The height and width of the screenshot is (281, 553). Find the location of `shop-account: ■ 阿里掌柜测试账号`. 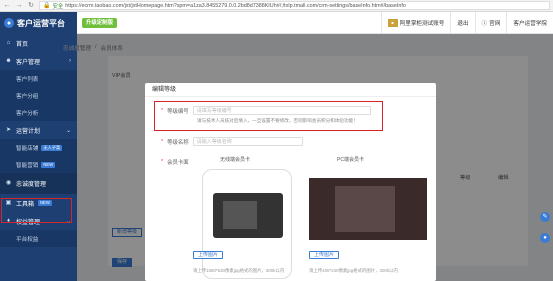

shop-account: ■ 阿里掌柜测试账号 is located at coordinates (415, 23).